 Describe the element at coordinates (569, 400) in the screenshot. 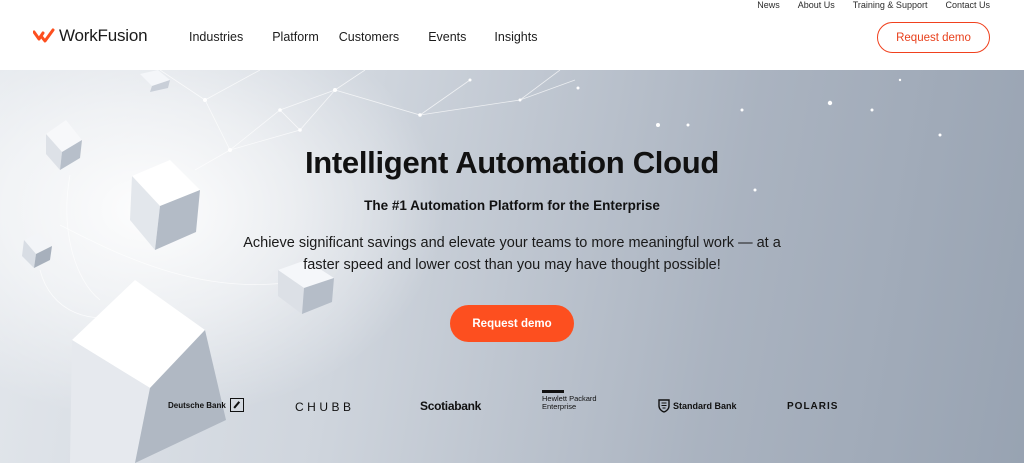

I see `client-logo-hpe: Hewlett Packard Enterprise` at that location.